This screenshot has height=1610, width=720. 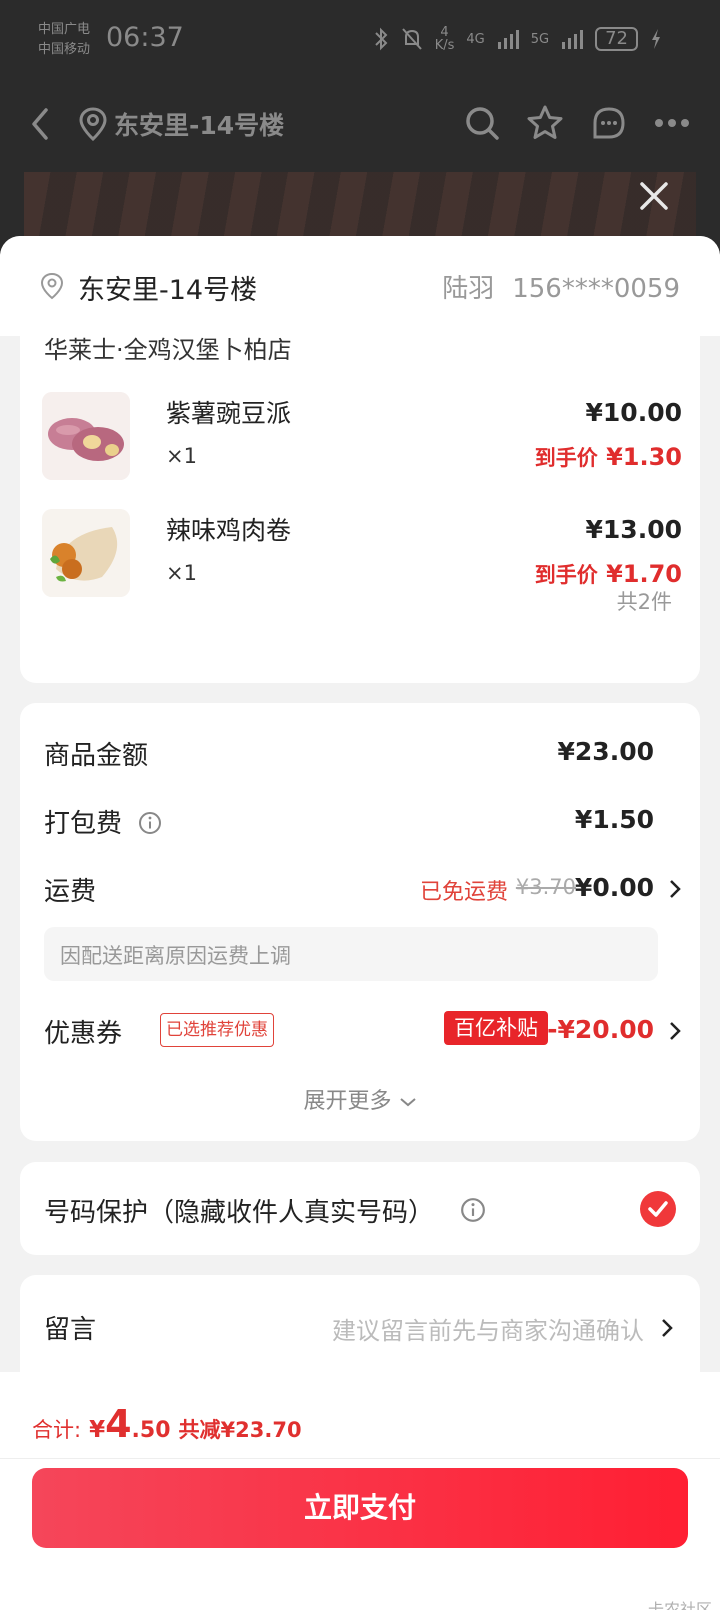 I want to click on top-nav: 东安里-14号楼, so click(x=360, y=126).